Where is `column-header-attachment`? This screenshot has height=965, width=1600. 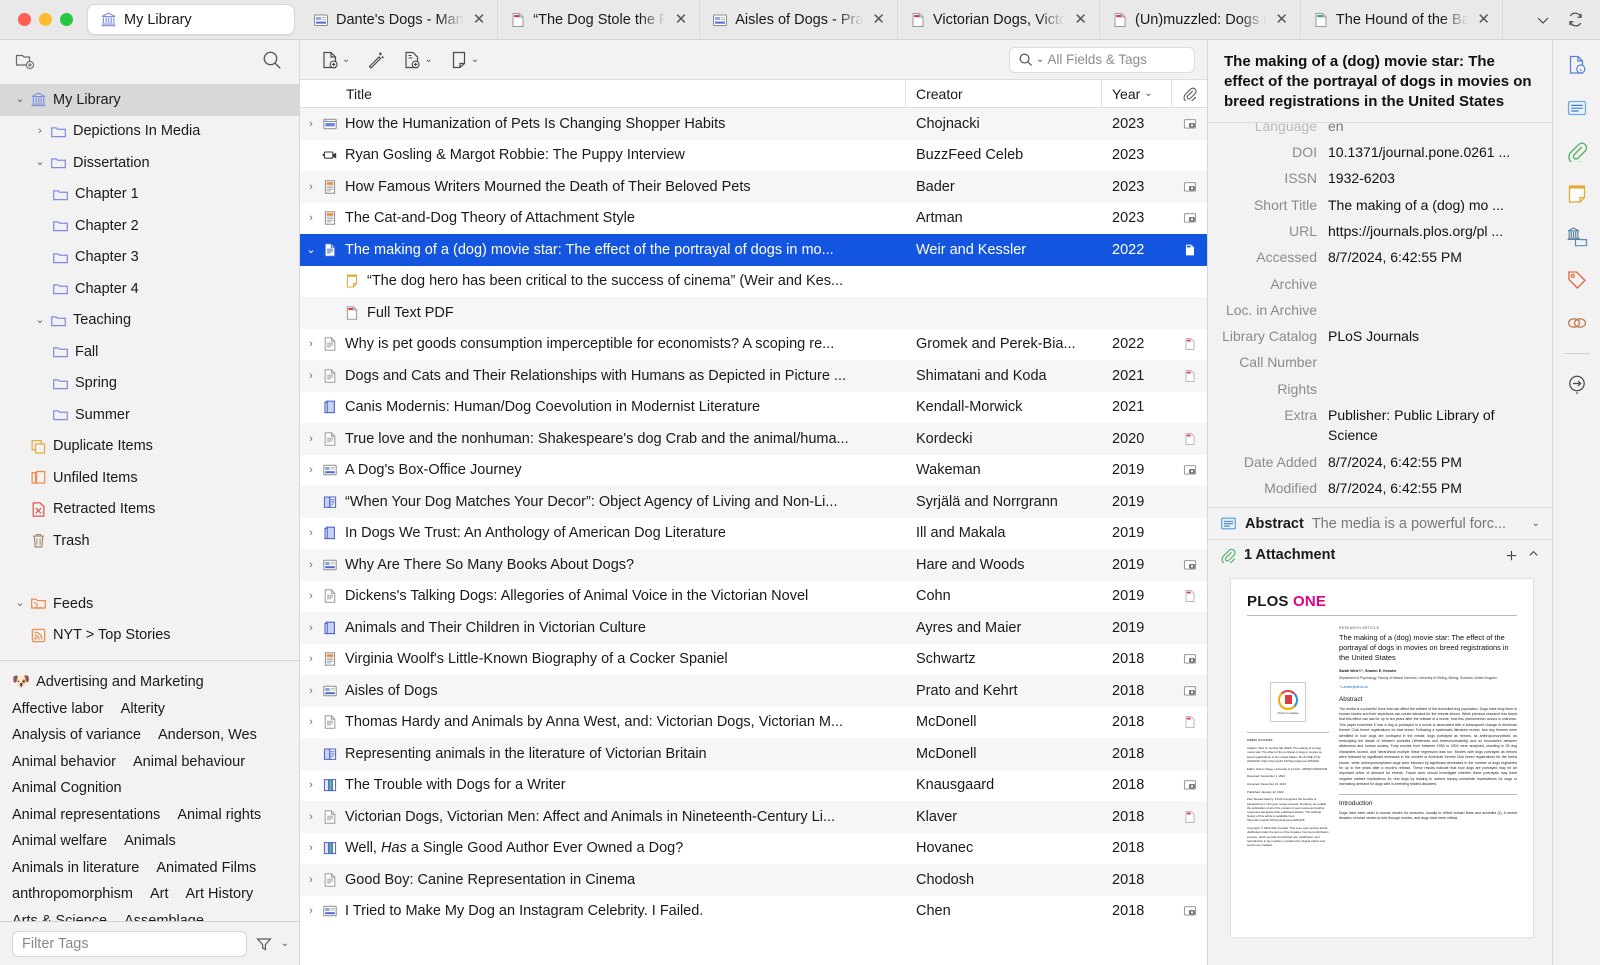
column-header-attachment is located at coordinates (1189, 93).